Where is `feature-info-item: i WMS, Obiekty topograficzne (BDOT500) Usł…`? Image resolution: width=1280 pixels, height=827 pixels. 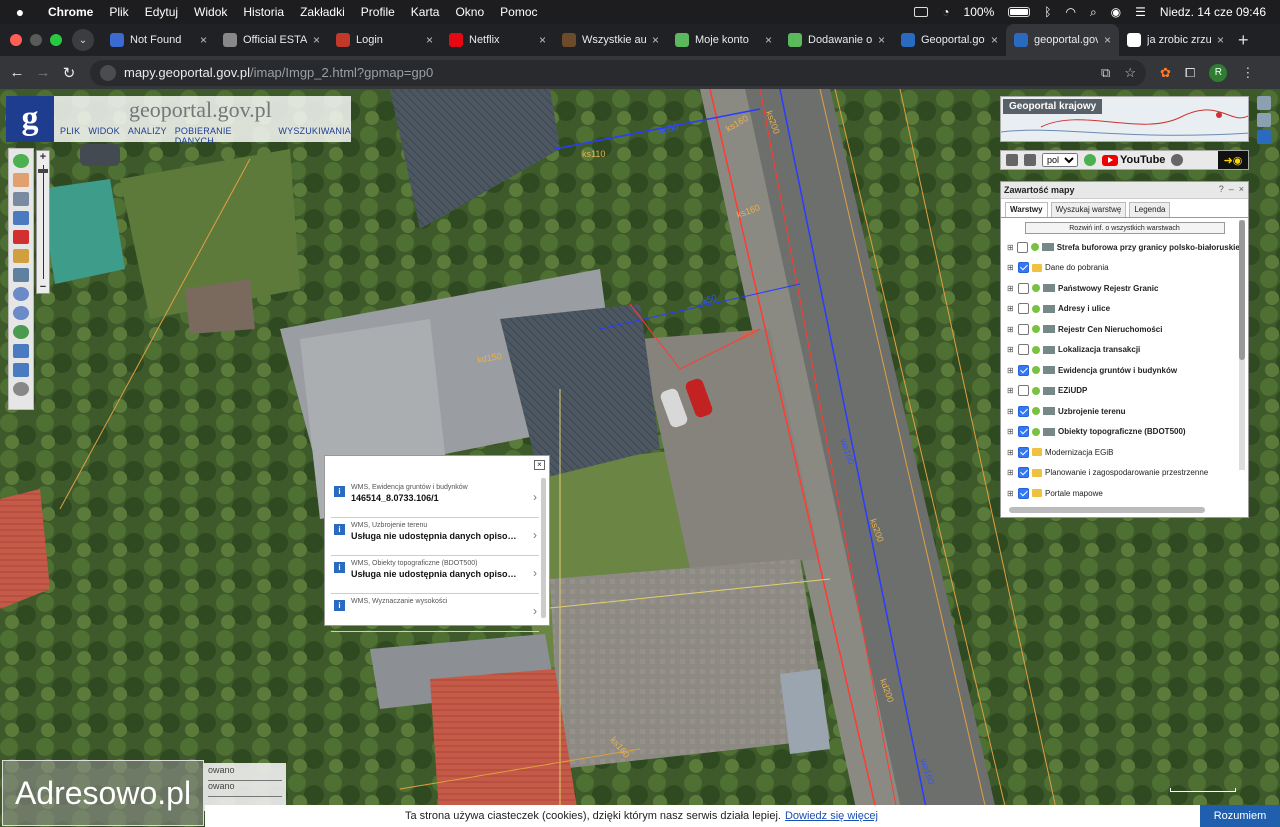
feature-info-item: i WMS, Obiekty topograficzne (BDOT500) Usł… is located at coordinates (435, 575).